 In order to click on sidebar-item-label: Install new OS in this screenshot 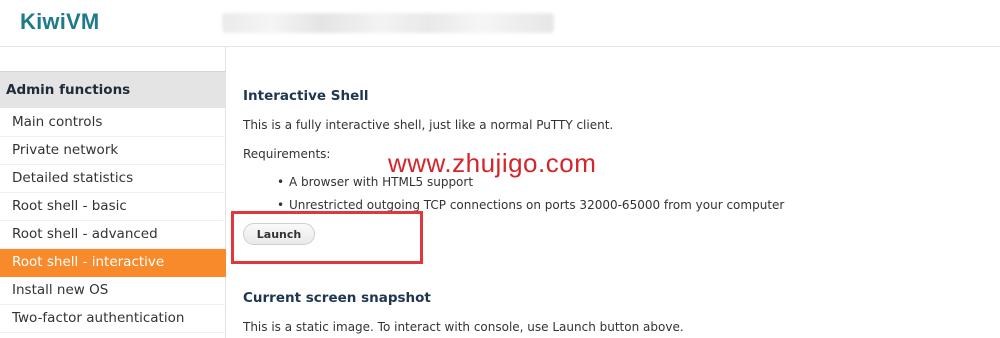, I will do `click(60, 290)`.